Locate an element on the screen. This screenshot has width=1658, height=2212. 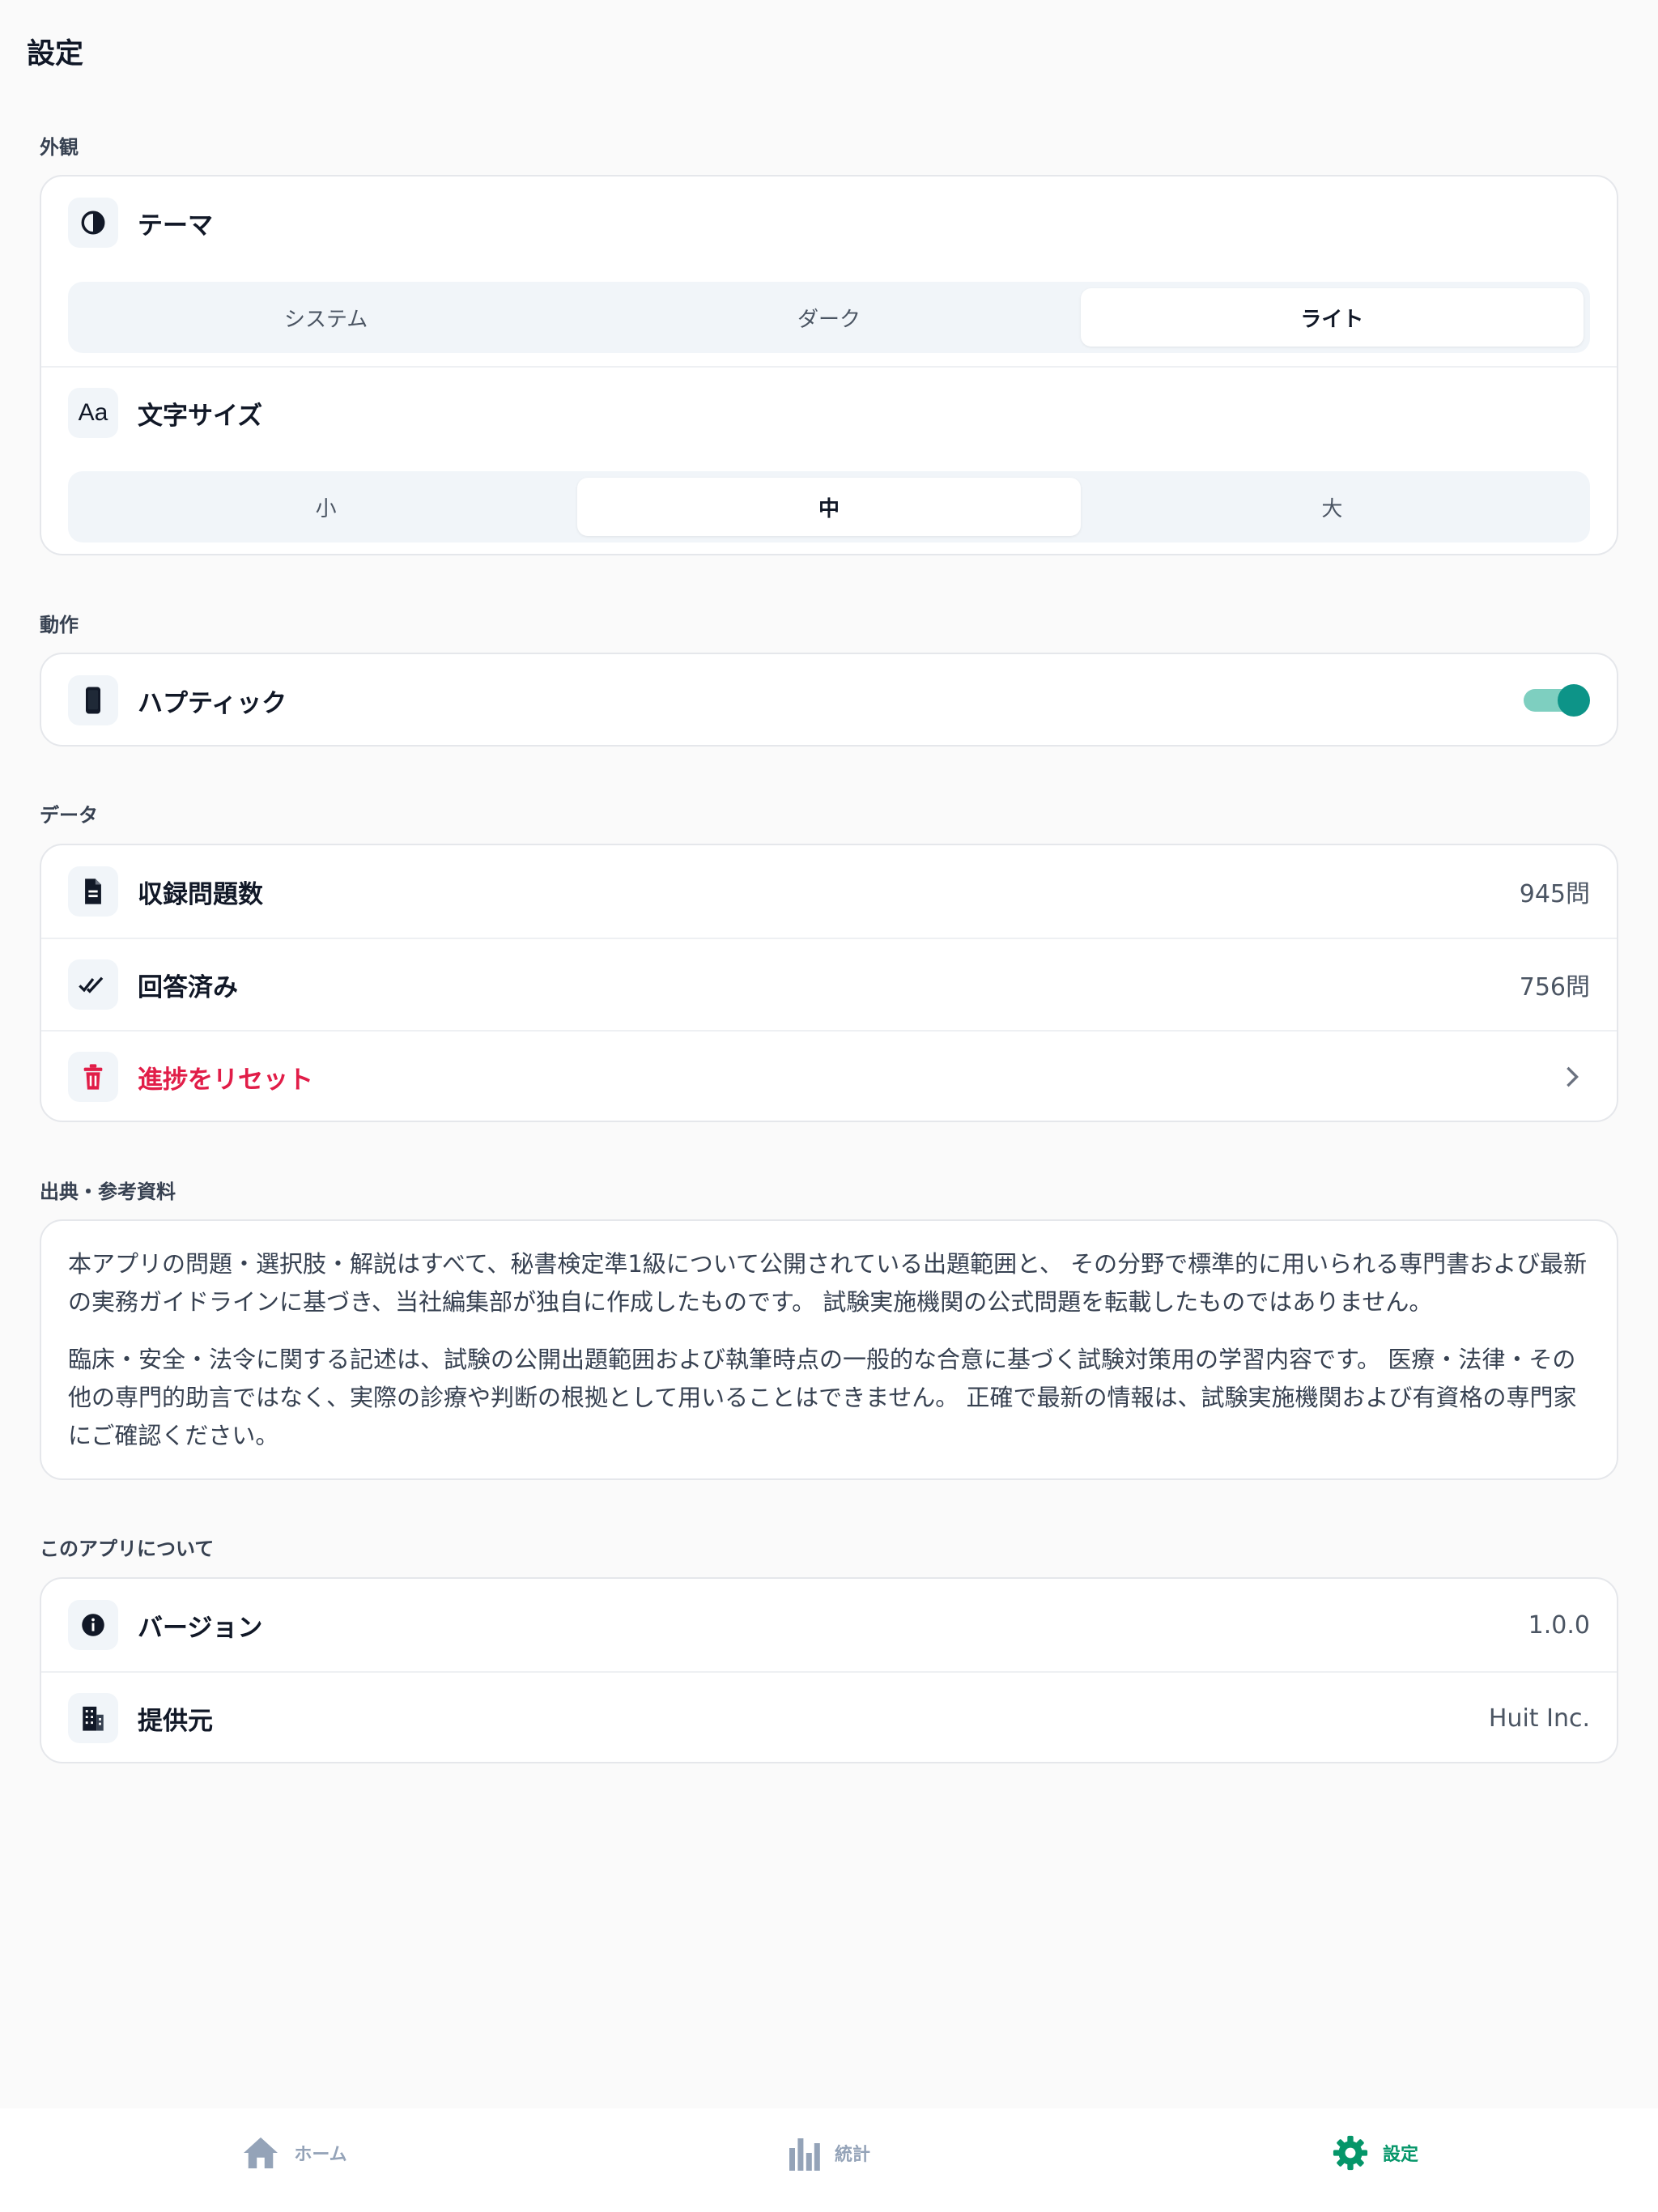
behavior-card: ハプティック is located at coordinates (829, 700).